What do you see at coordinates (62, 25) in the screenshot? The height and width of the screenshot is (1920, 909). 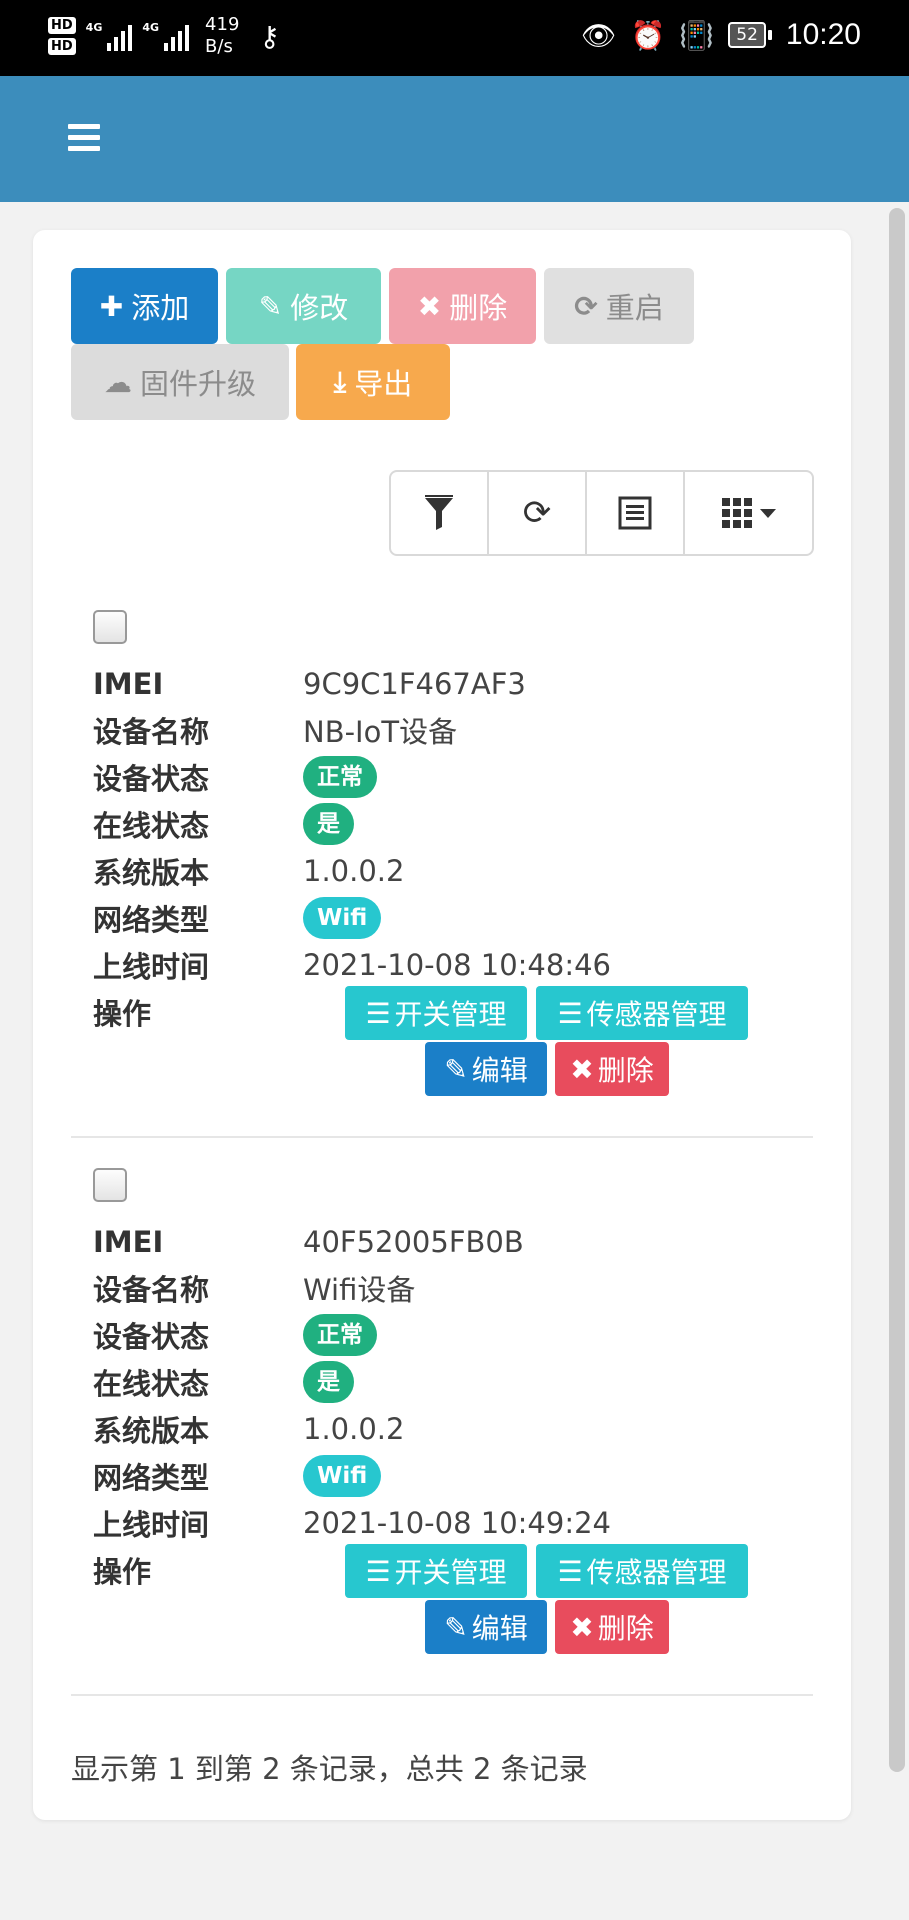 I see `hd-badge-1: HD` at bounding box center [62, 25].